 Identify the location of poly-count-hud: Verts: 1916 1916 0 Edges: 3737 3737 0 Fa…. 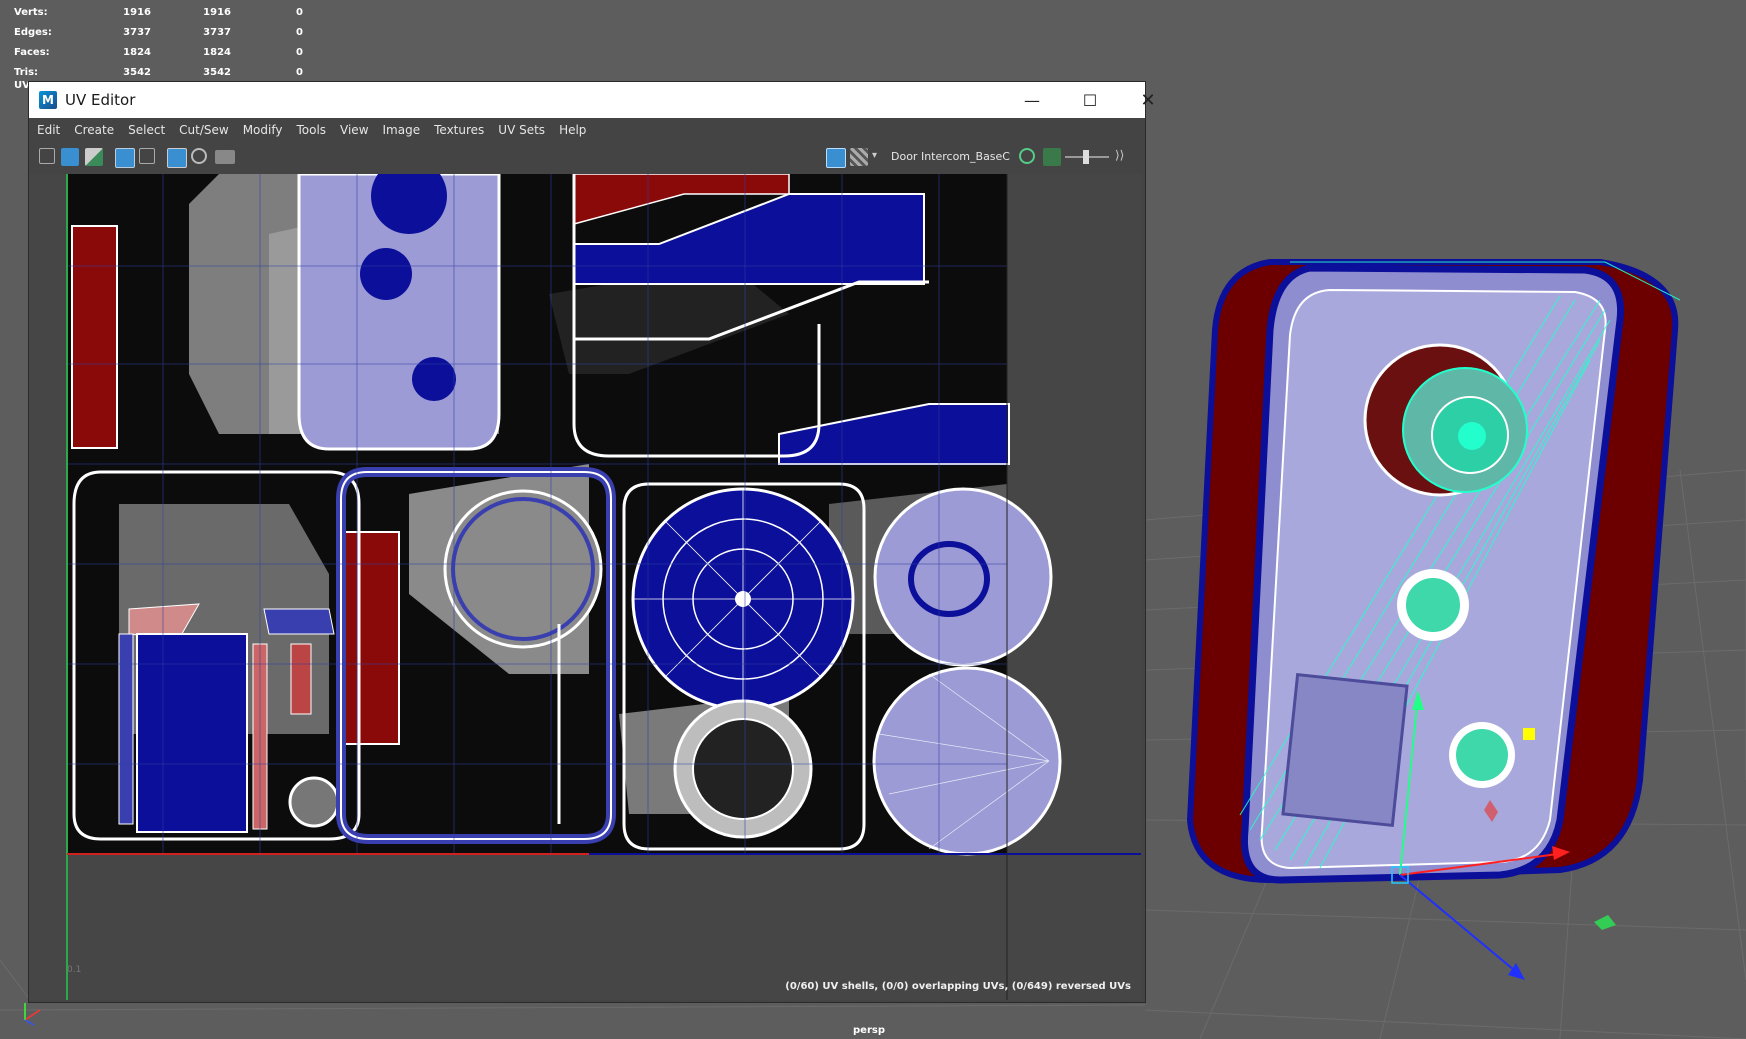
(158, 42).